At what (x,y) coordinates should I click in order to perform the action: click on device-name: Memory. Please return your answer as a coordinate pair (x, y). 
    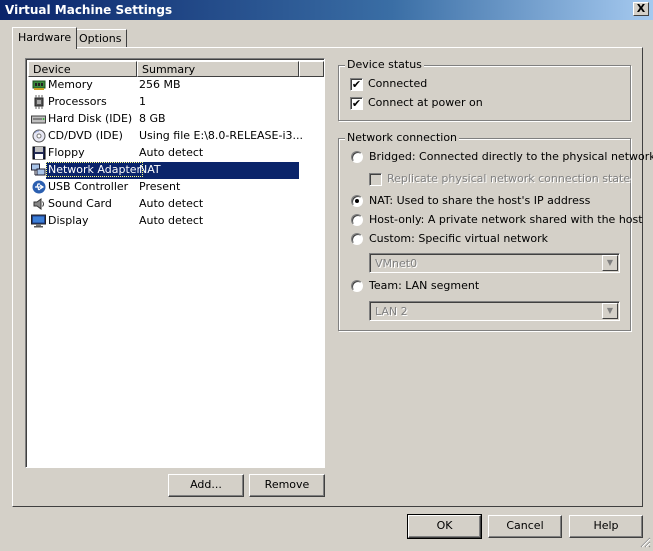
    Looking at the image, I should click on (70, 84).